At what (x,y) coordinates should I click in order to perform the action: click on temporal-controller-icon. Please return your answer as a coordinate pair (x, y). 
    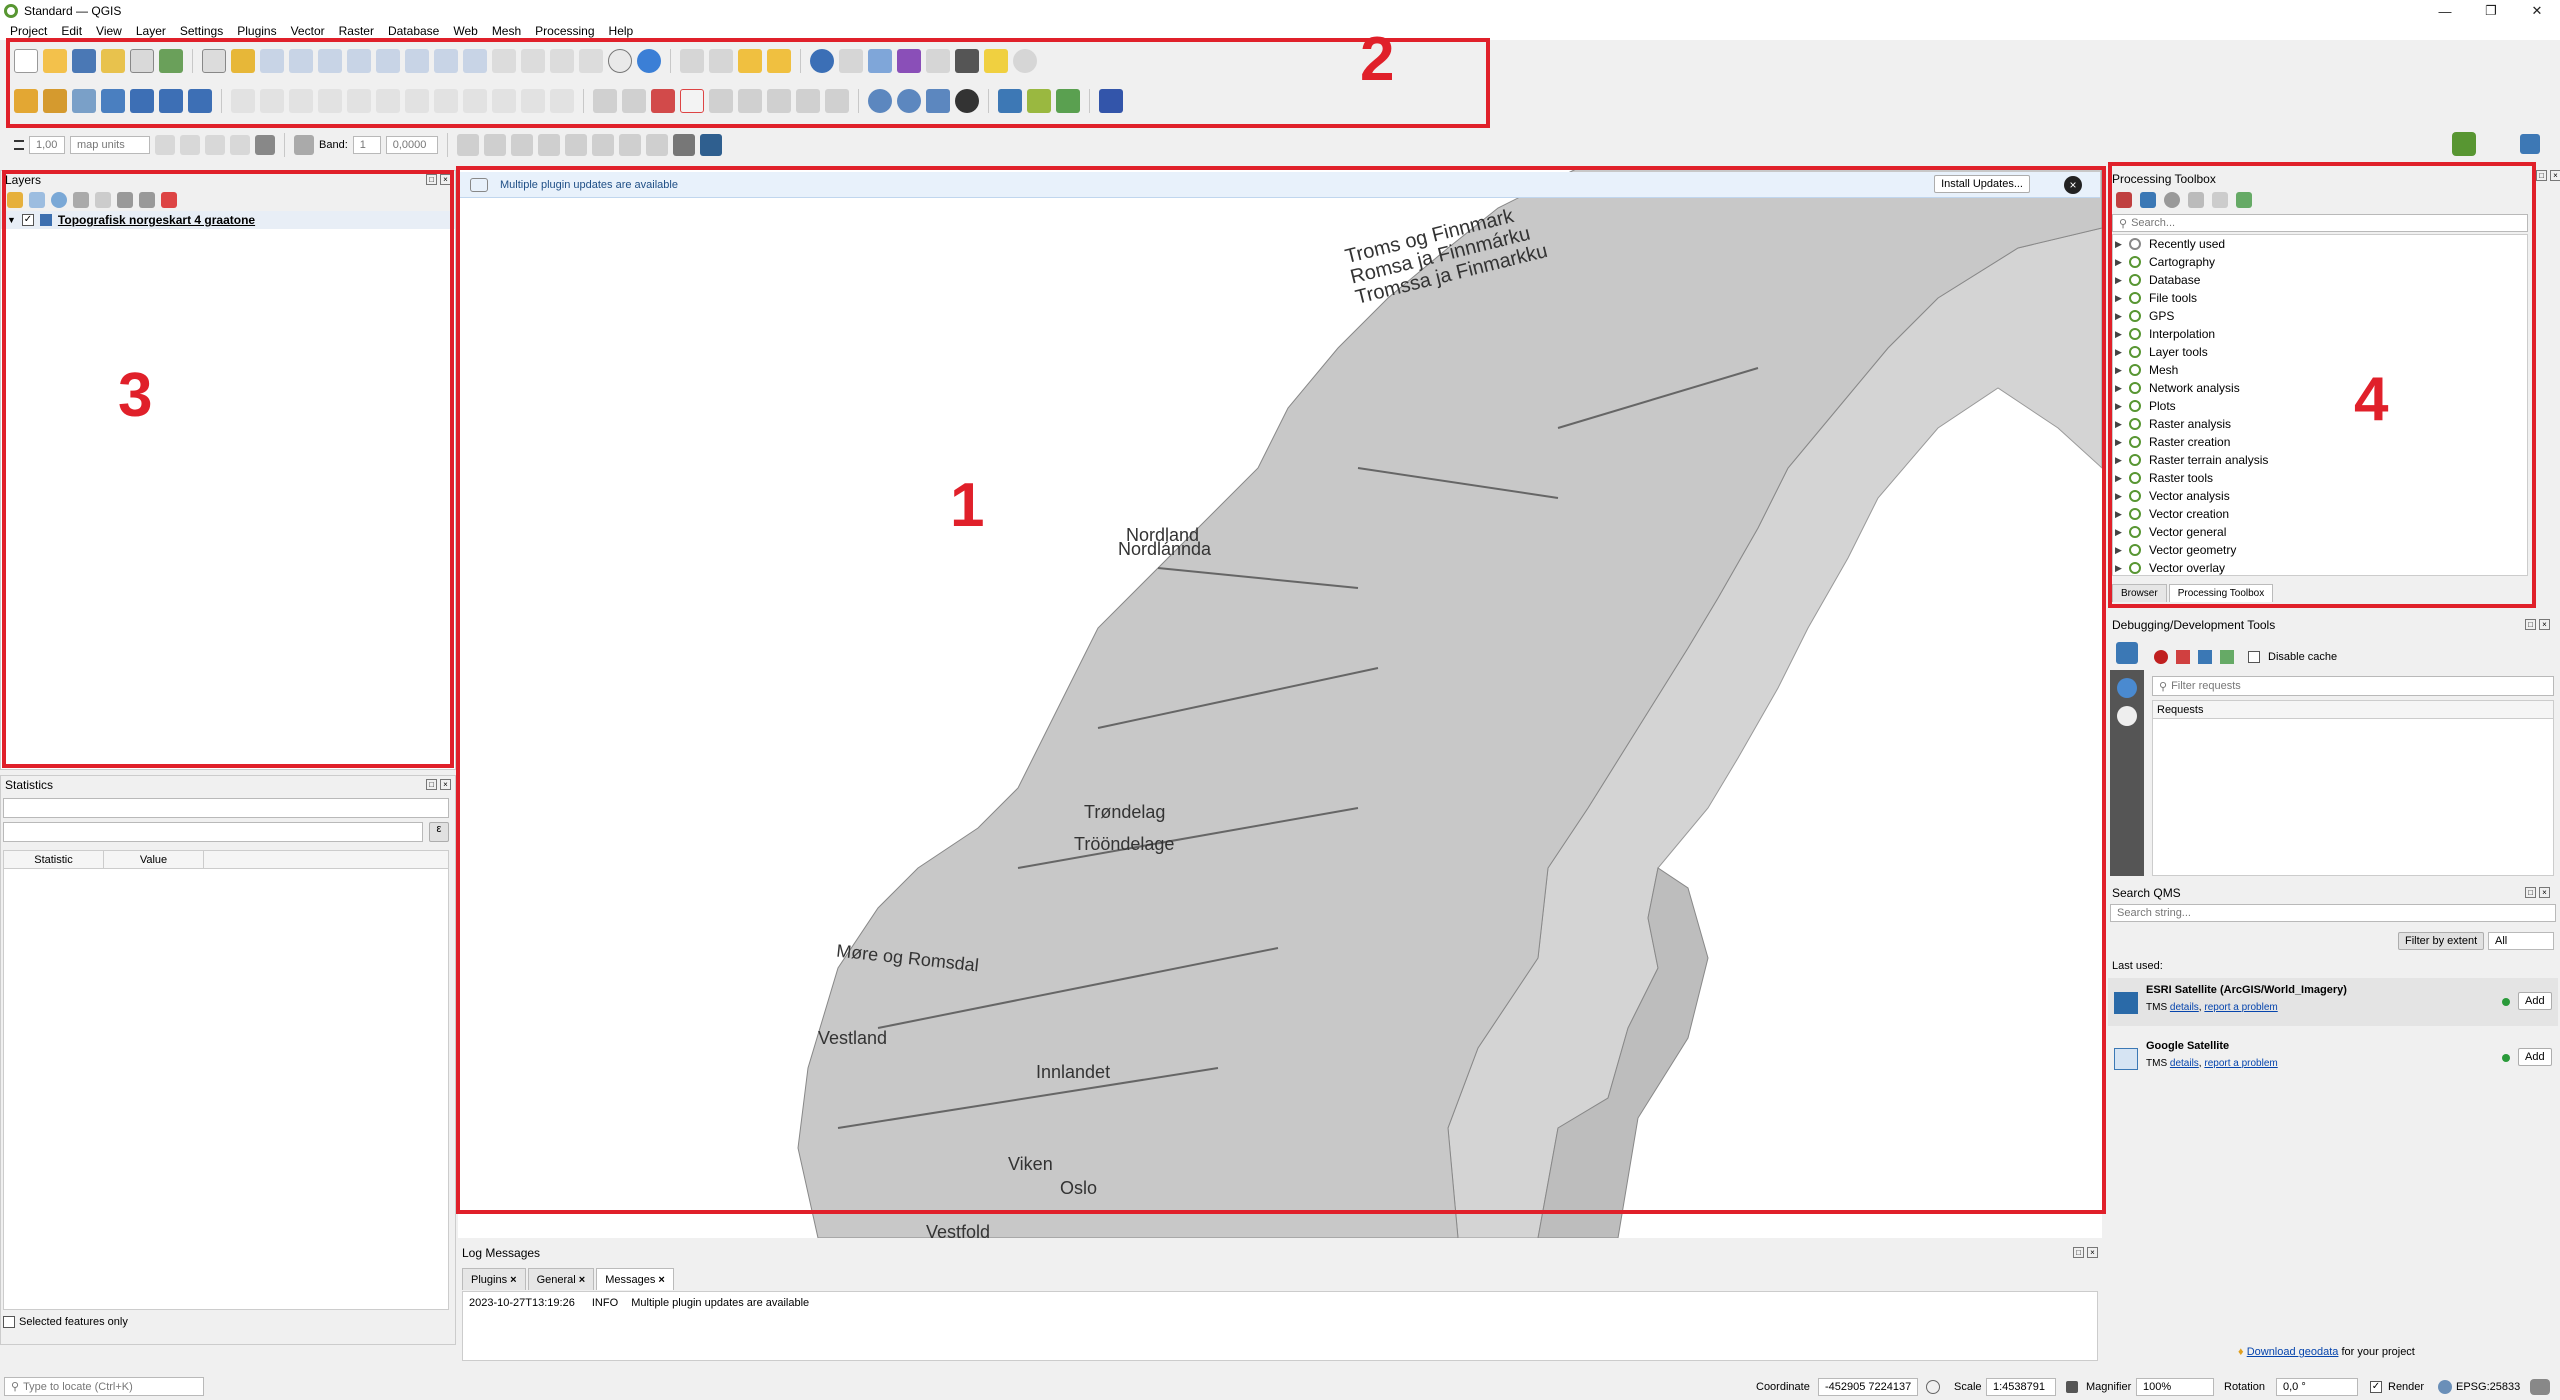
    Looking at the image, I should click on (620, 61).